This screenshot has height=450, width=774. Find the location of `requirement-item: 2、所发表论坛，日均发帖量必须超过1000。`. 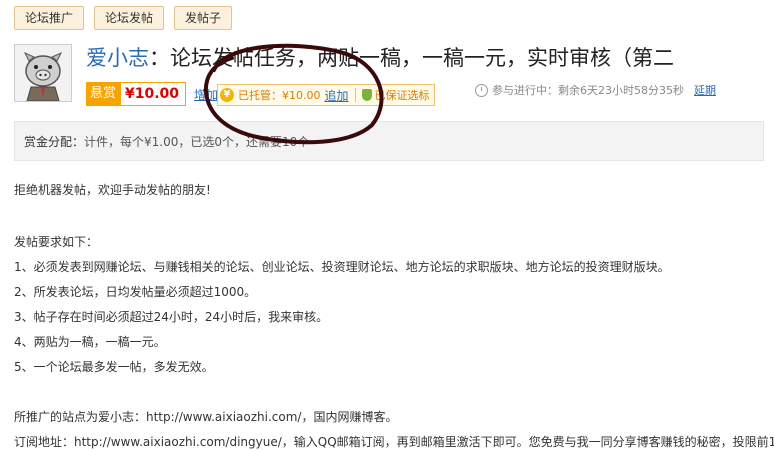

requirement-item: 2、所发表论坛，日均发帖量必须超过1000。 is located at coordinates (135, 292).